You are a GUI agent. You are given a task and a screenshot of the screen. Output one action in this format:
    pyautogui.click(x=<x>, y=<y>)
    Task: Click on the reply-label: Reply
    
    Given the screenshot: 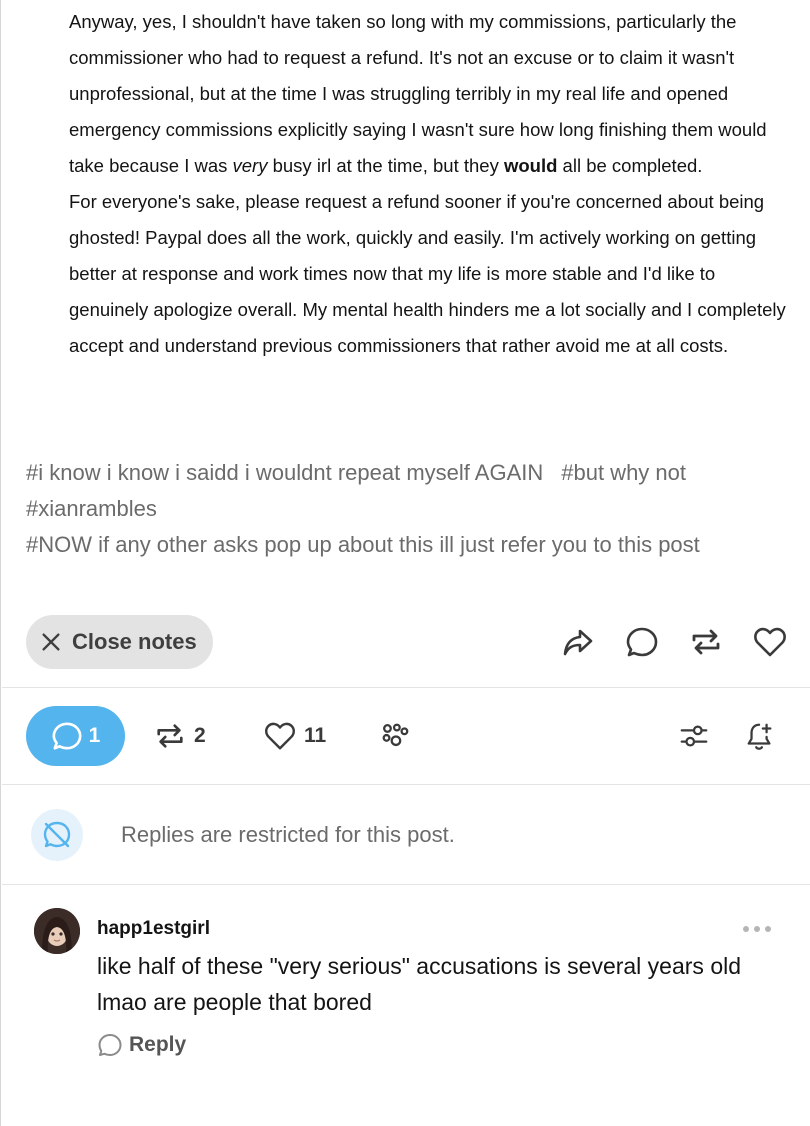 What is the action you would take?
    pyautogui.click(x=158, y=1044)
    